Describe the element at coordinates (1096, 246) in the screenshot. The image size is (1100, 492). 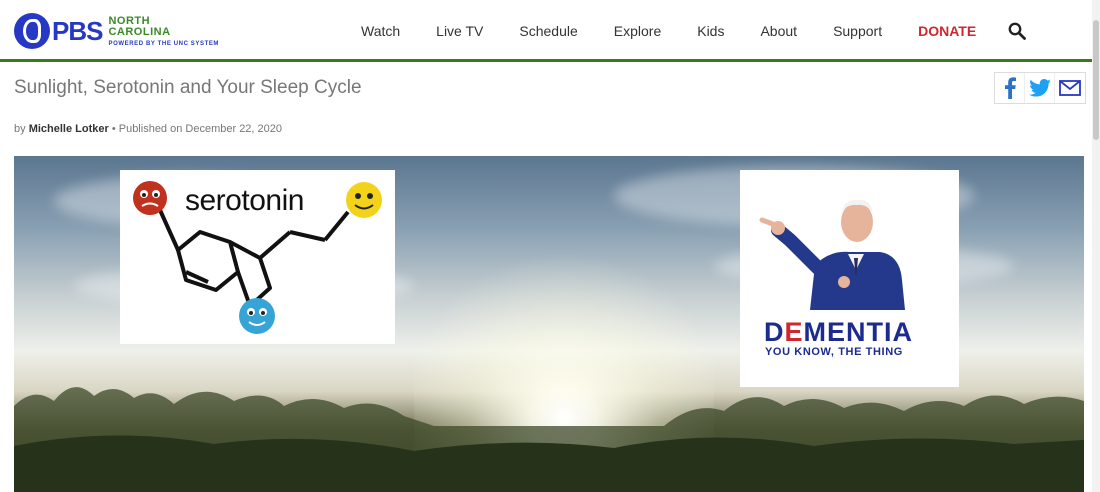
I see `page-scrollbar` at that location.